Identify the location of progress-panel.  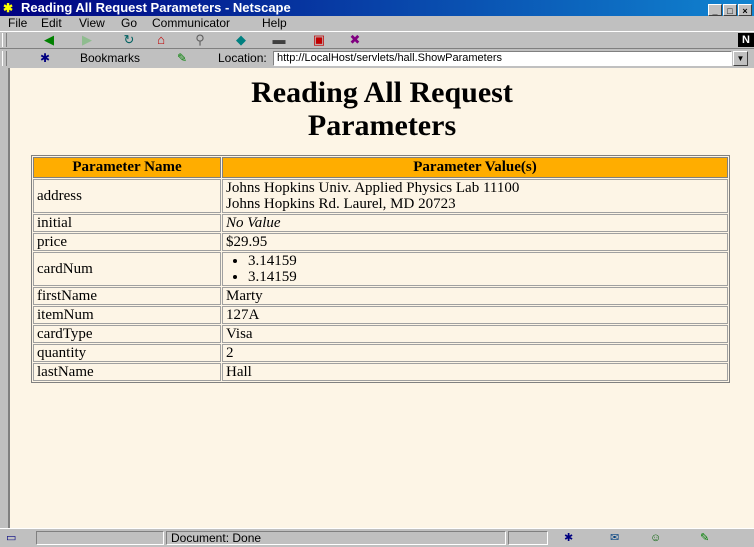
(100, 538).